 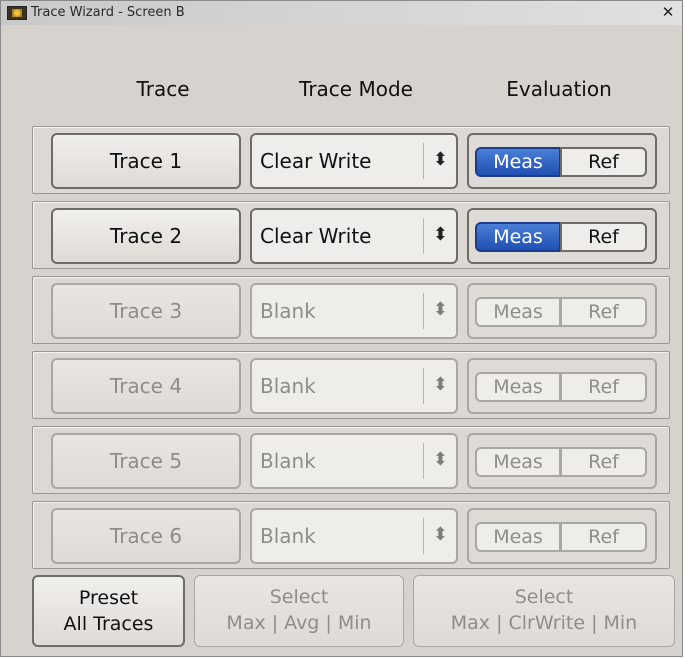 I want to click on trace-button: Trace 5, so click(x=146, y=461).